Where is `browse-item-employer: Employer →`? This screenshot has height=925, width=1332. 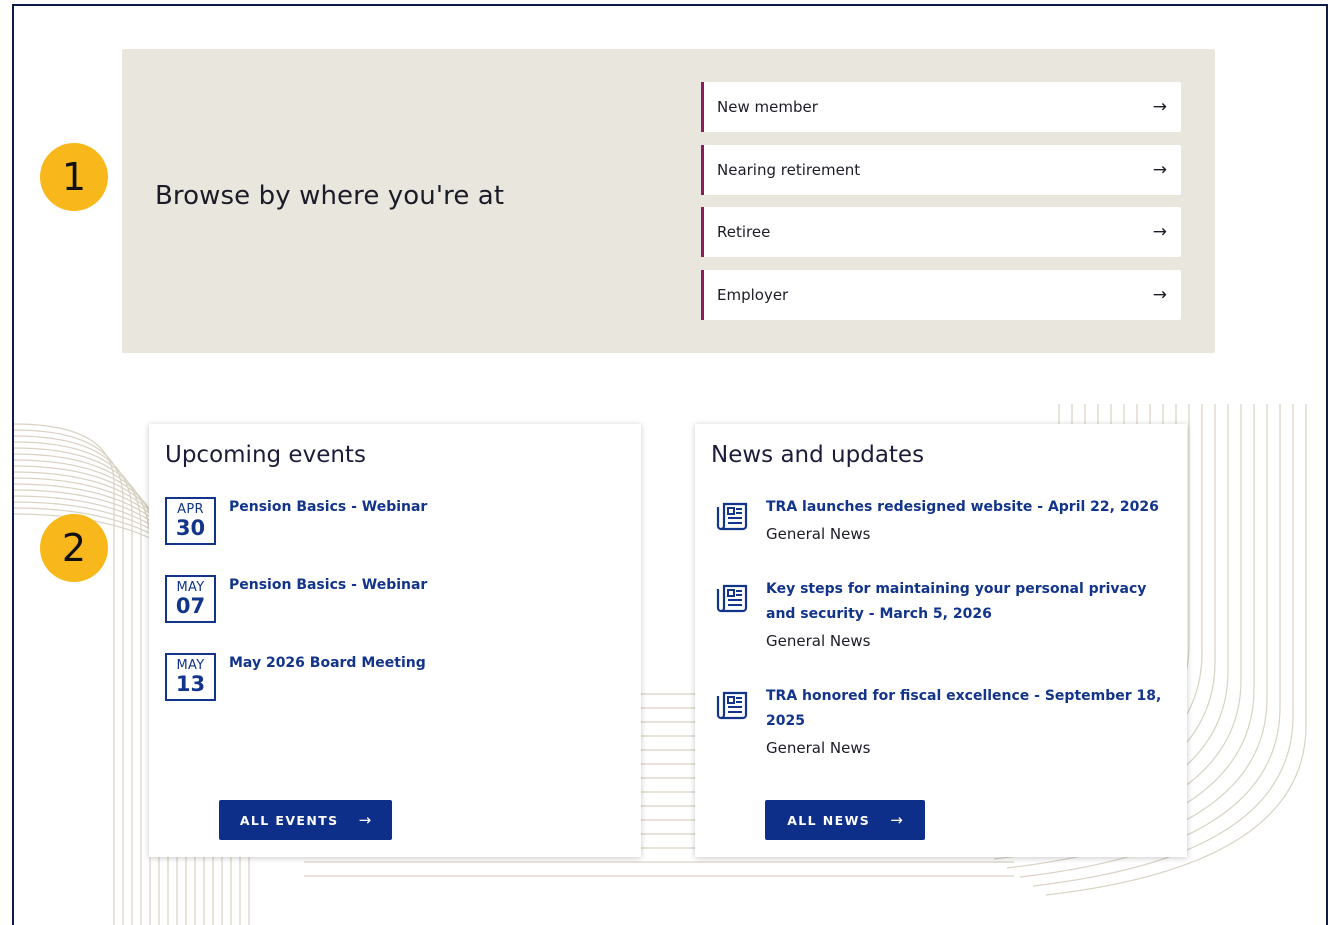 browse-item-employer: Employer → is located at coordinates (941, 294).